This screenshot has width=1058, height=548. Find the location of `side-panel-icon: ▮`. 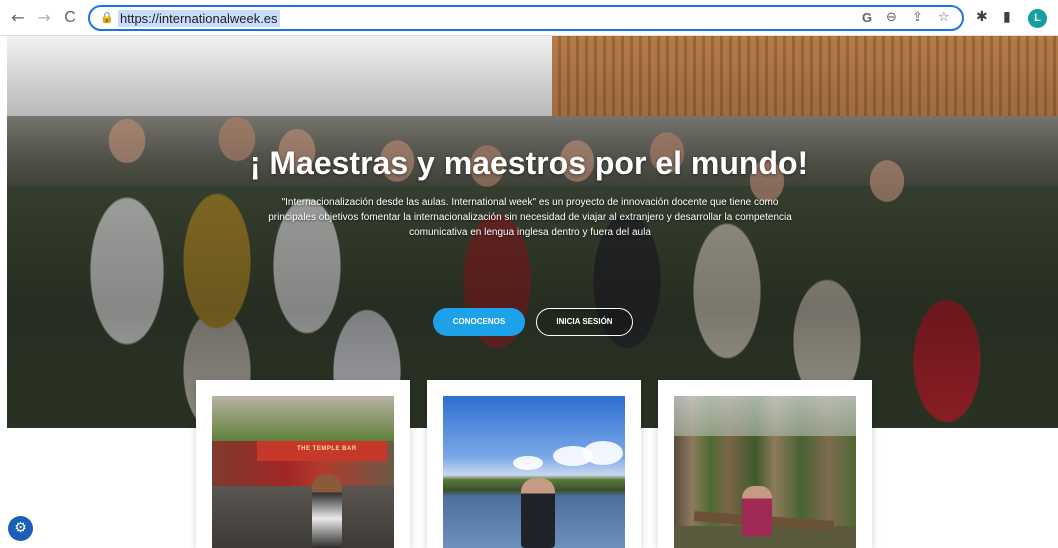

side-panel-icon: ▮ is located at coordinates (1007, 17).